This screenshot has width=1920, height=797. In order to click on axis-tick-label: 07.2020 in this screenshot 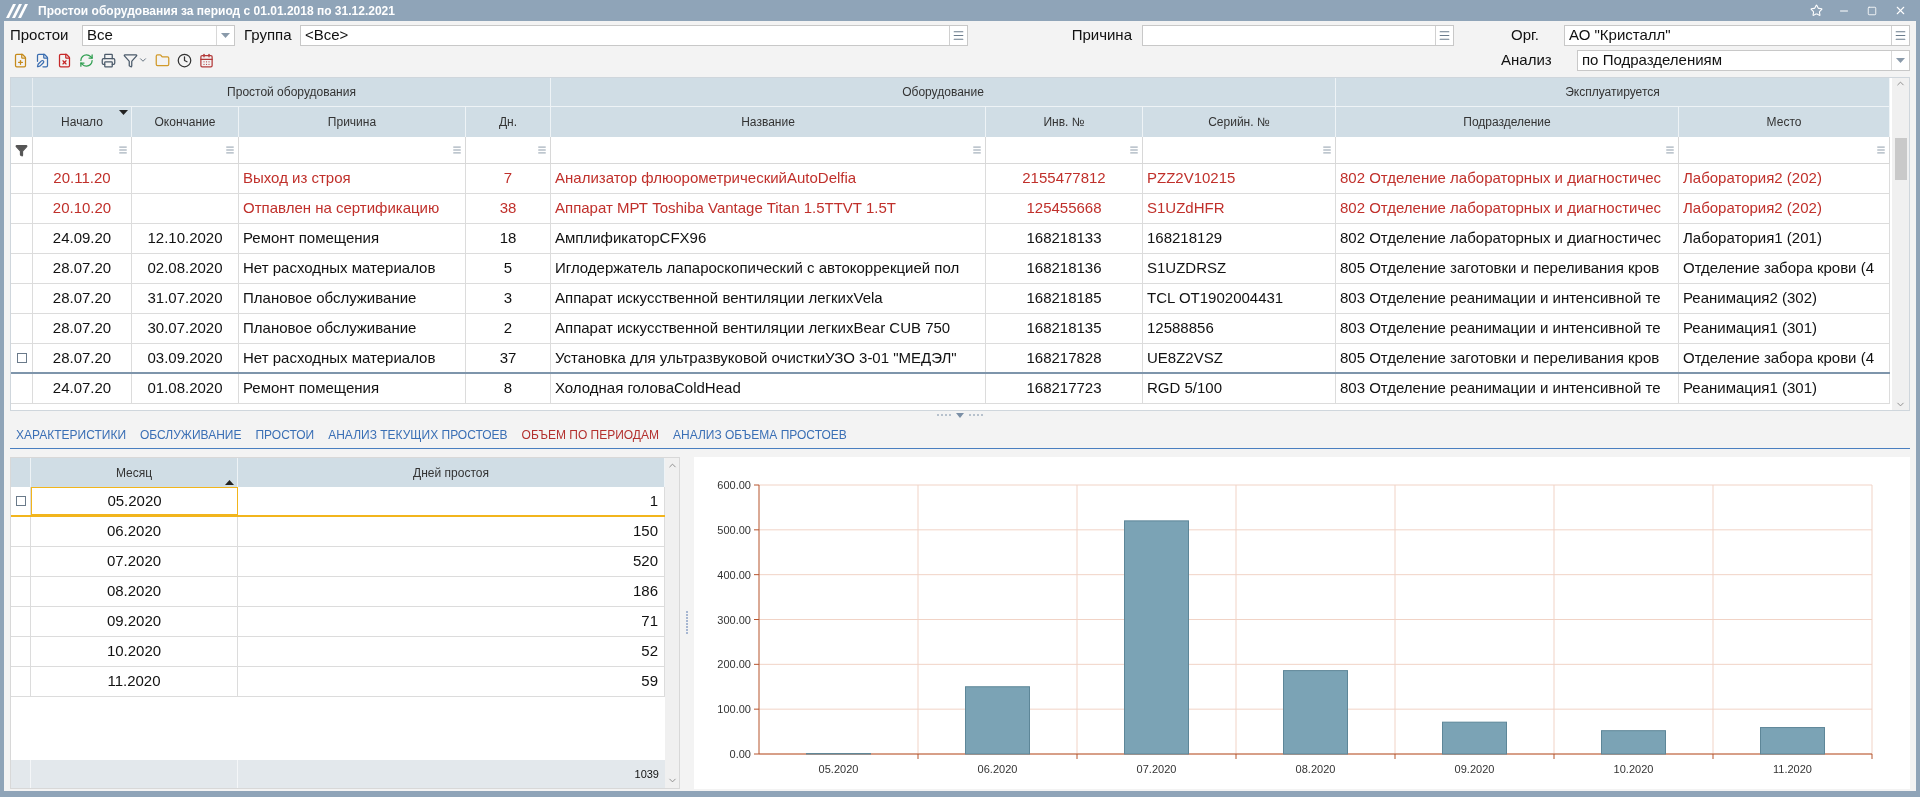, I will do `click(1156, 769)`.